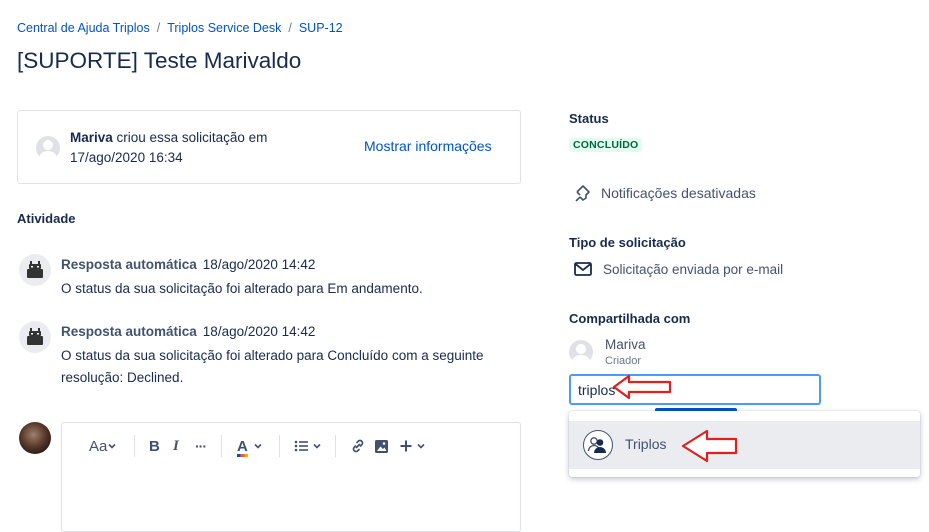 The image size is (929, 532). Describe the element at coordinates (646, 444) in the screenshot. I see `suggestion-label: Triplos` at that location.